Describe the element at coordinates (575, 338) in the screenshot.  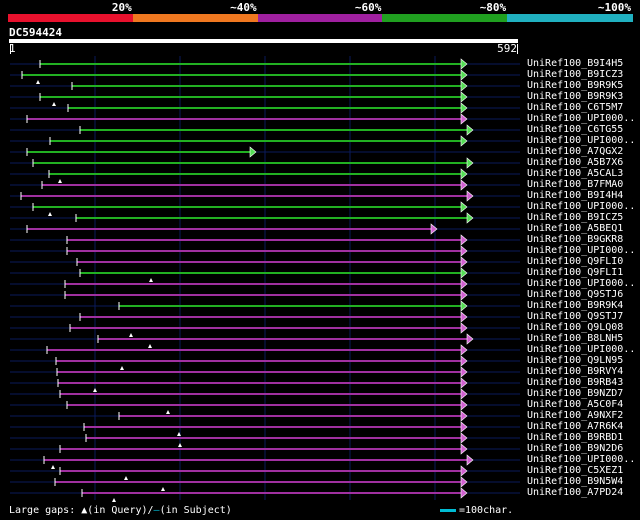
I see `hit-label: UniRef100_B8LNH5` at that location.